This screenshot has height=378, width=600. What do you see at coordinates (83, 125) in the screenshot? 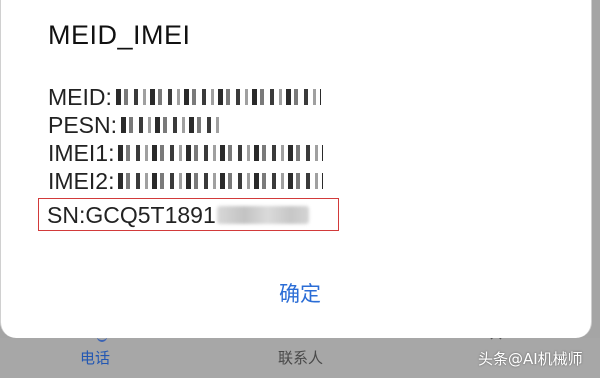
I see `pesn-label: PESN:` at bounding box center [83, 125].